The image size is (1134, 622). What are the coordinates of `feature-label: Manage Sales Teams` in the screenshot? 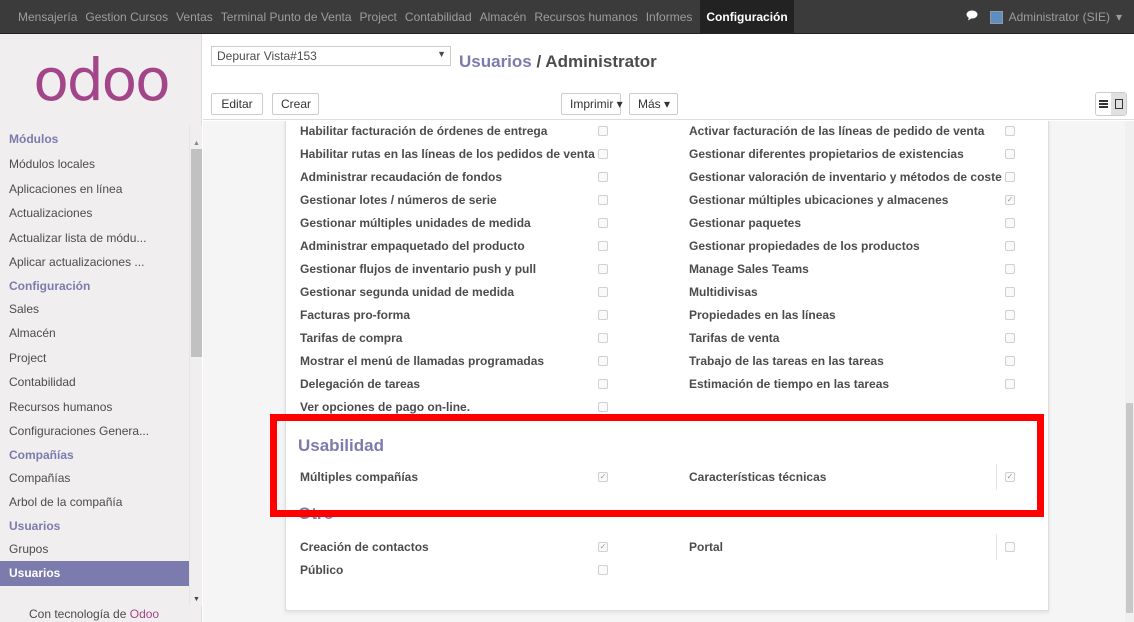 It's located at (749, 269).